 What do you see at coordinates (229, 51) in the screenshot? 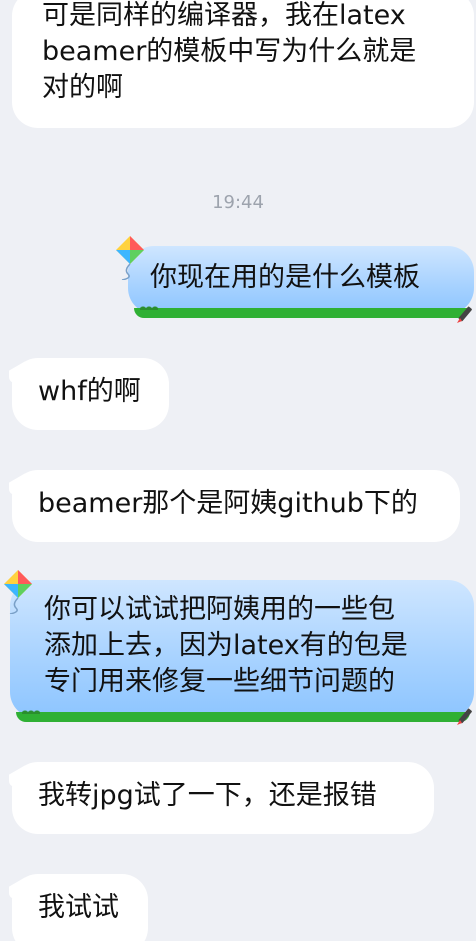
I see `message-text-line: beamer的模板中写为什么就是` at bounding box center [229, 51].